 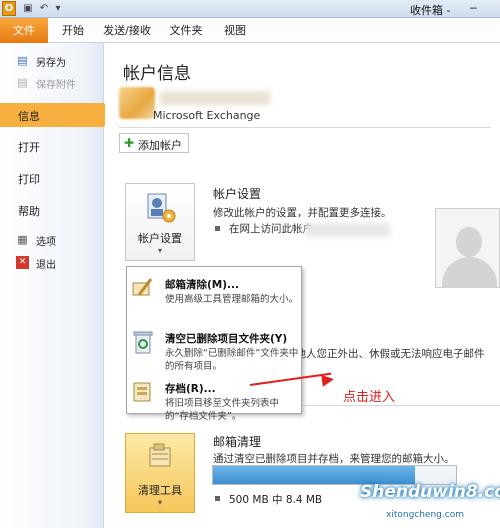 I want to click on profile-picture, so click(x=467, y=248).